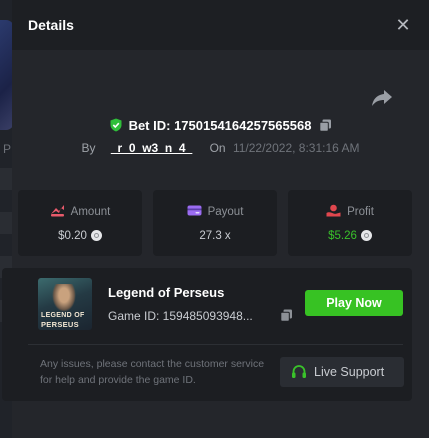 The width and height of the screenshot is (429, 438). I want to click on amount-label-row: Amount, so click(80, 211).